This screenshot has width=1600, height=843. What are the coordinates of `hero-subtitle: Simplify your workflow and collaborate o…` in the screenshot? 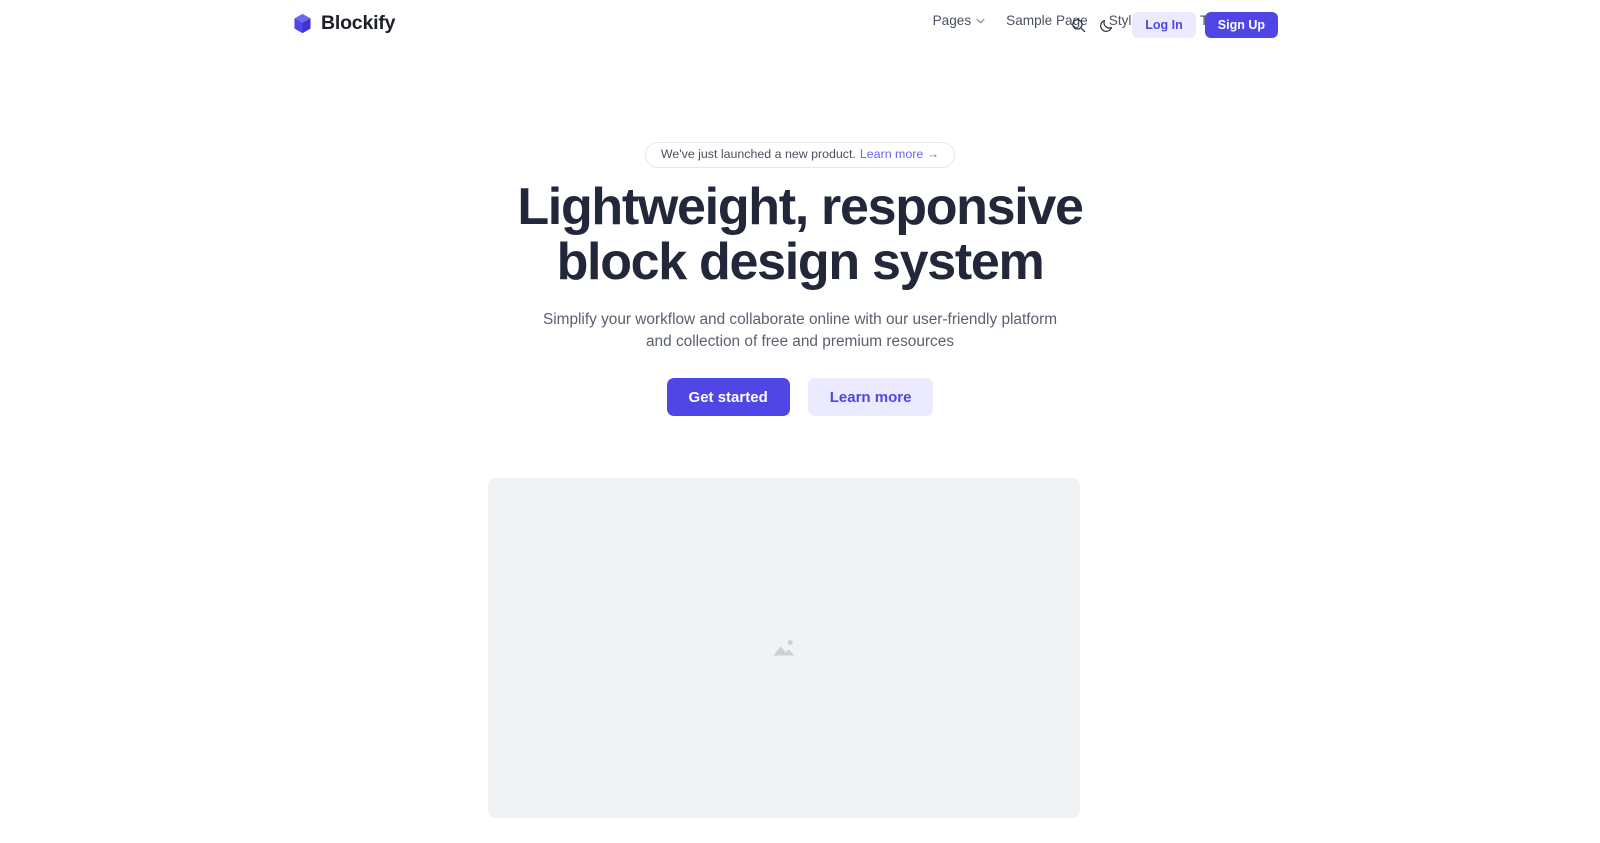 It's located at (800, 330).